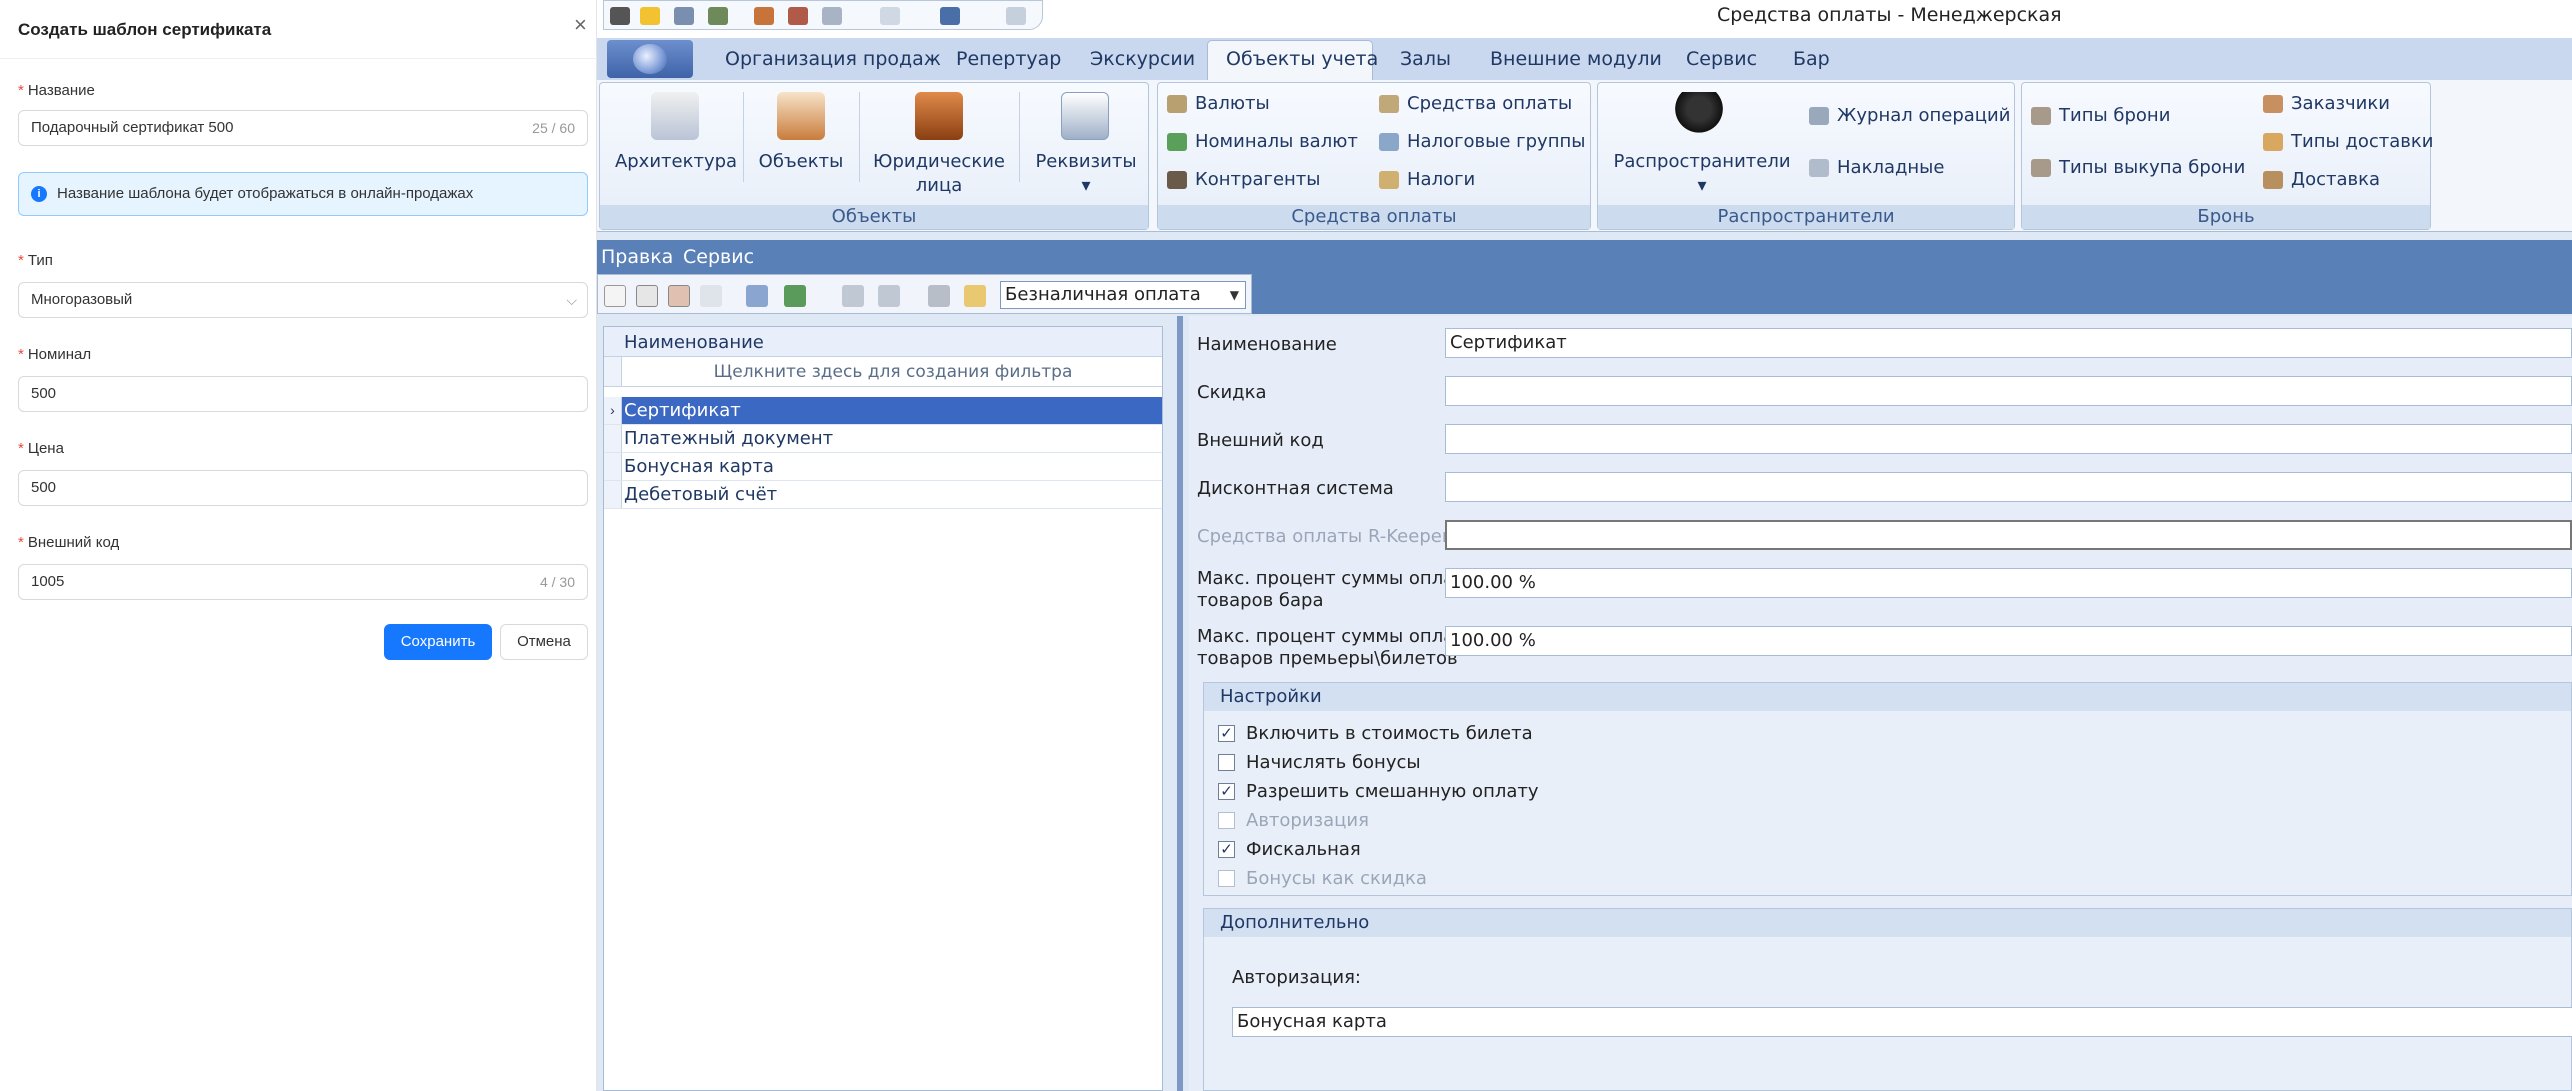  I want to click on list-icon, so click(1016, 16).